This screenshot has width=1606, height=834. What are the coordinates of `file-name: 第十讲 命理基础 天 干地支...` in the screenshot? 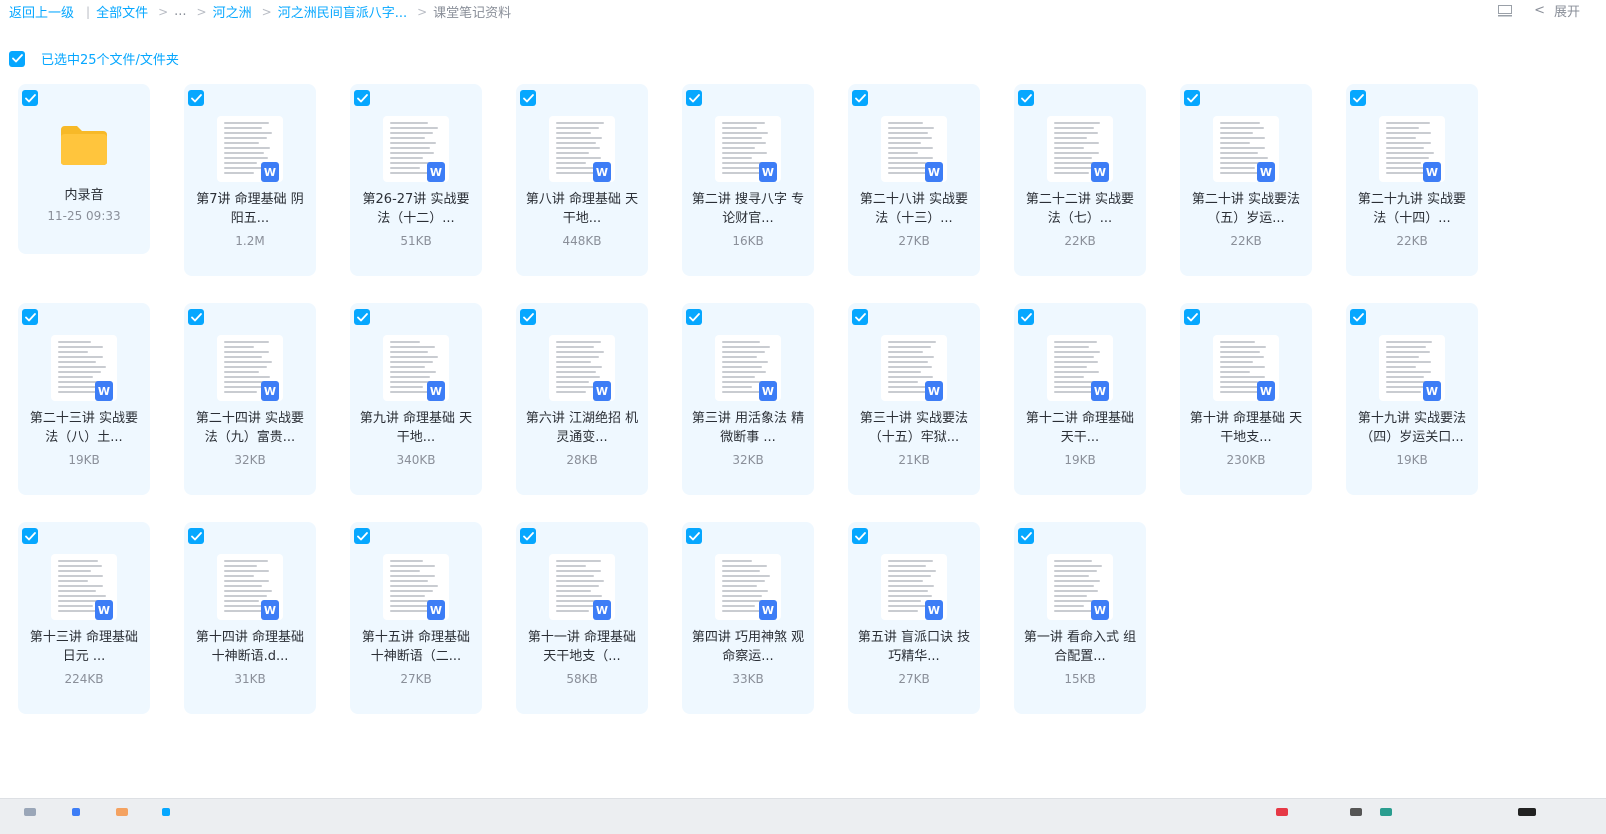 It's located at (1246, 428).